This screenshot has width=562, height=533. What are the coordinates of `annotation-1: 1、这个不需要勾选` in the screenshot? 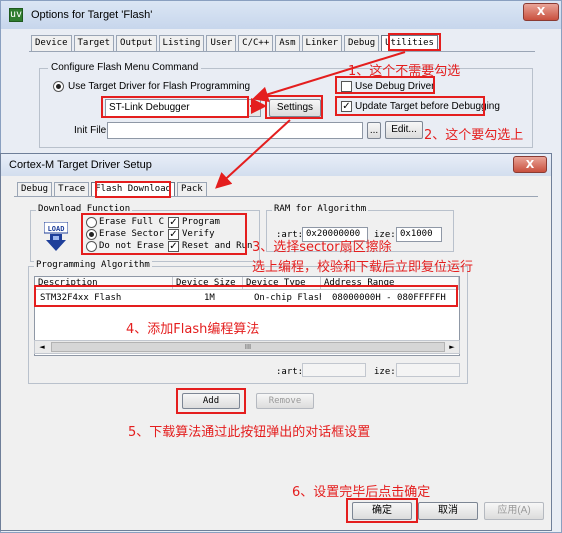 It's located at (404, 71).